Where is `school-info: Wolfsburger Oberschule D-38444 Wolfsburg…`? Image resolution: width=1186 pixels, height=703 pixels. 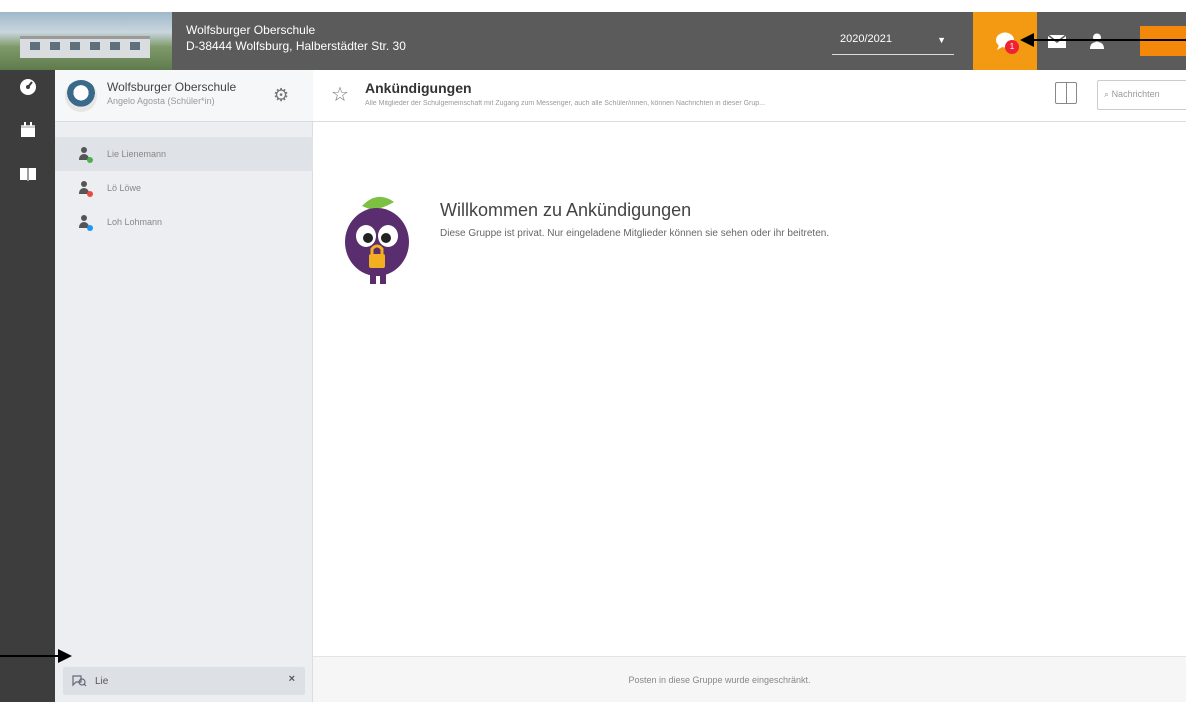 school-info: Wolfsburger Oberschule D-38444 Wolfsburg… is located at coordinates (296, 38).